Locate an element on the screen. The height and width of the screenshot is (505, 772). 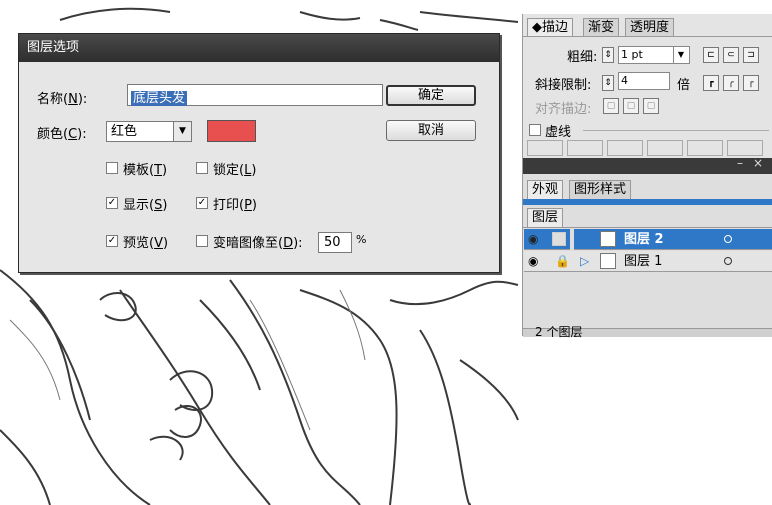
miter-input: 4 is located at coordinates (644, 81).